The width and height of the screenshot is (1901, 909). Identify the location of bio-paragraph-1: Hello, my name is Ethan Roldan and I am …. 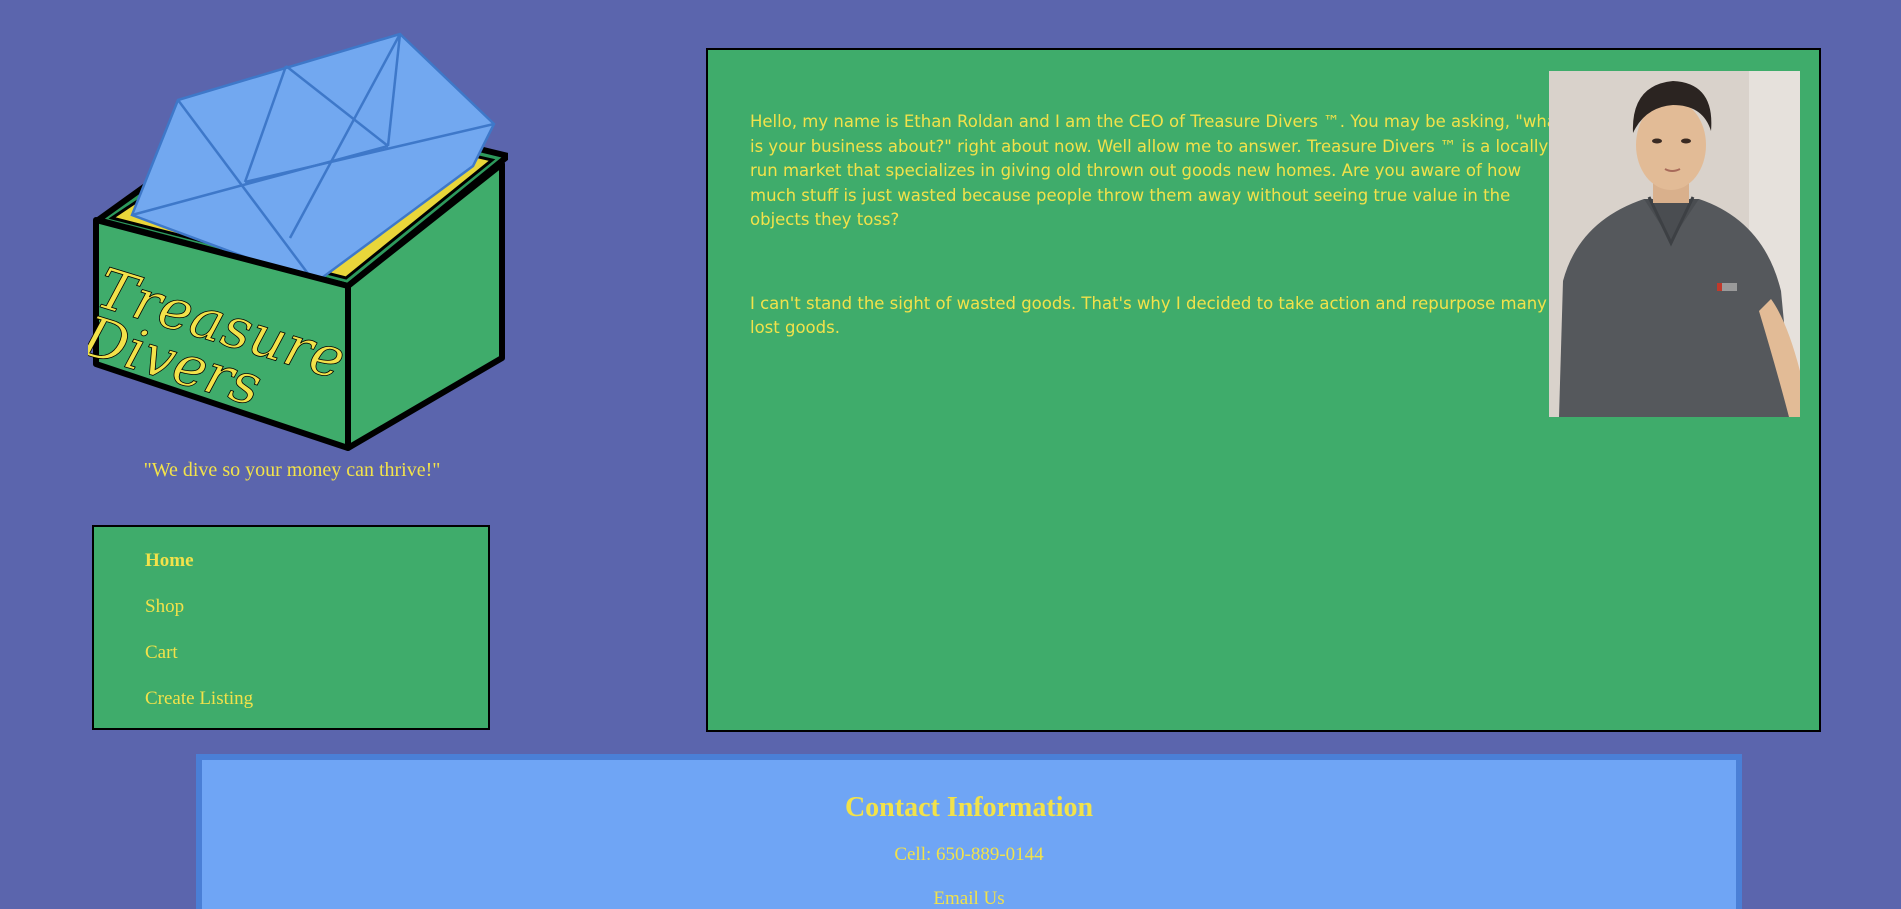
(1157, 170).